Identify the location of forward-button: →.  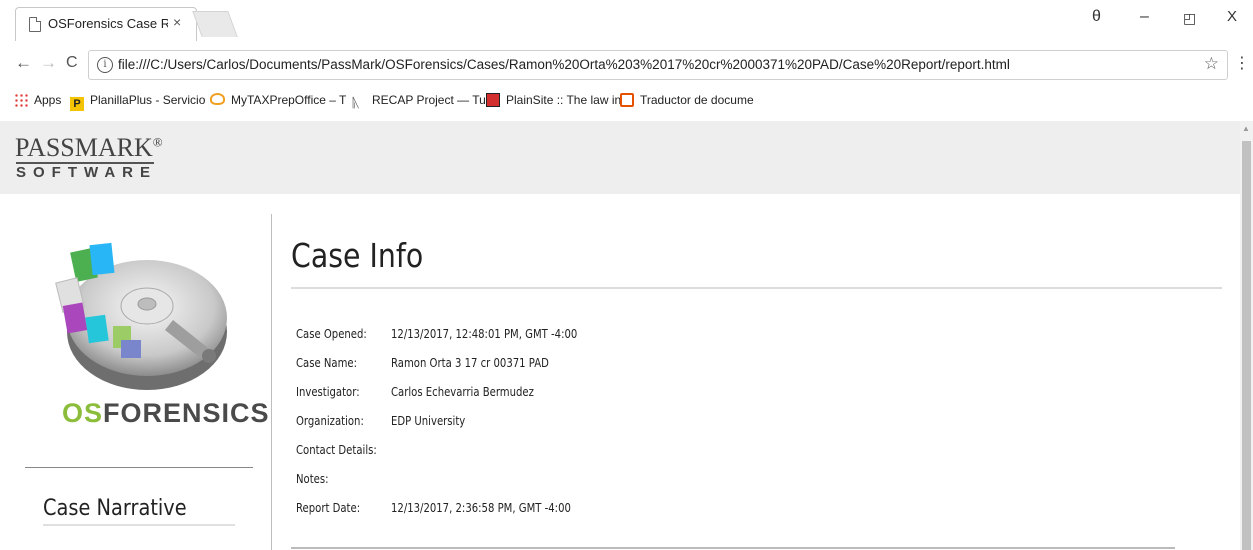
(48, 63).